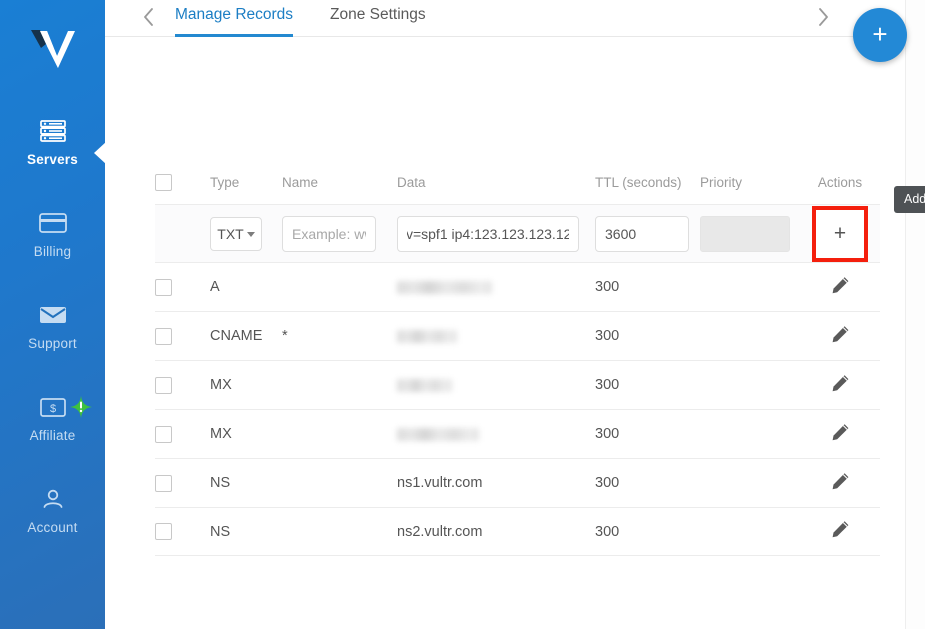 This screenshot has height=629, width=925. Describe the element at coordinates (823, 17) in the screenshot. I see `chevron-right-icon` at that location.